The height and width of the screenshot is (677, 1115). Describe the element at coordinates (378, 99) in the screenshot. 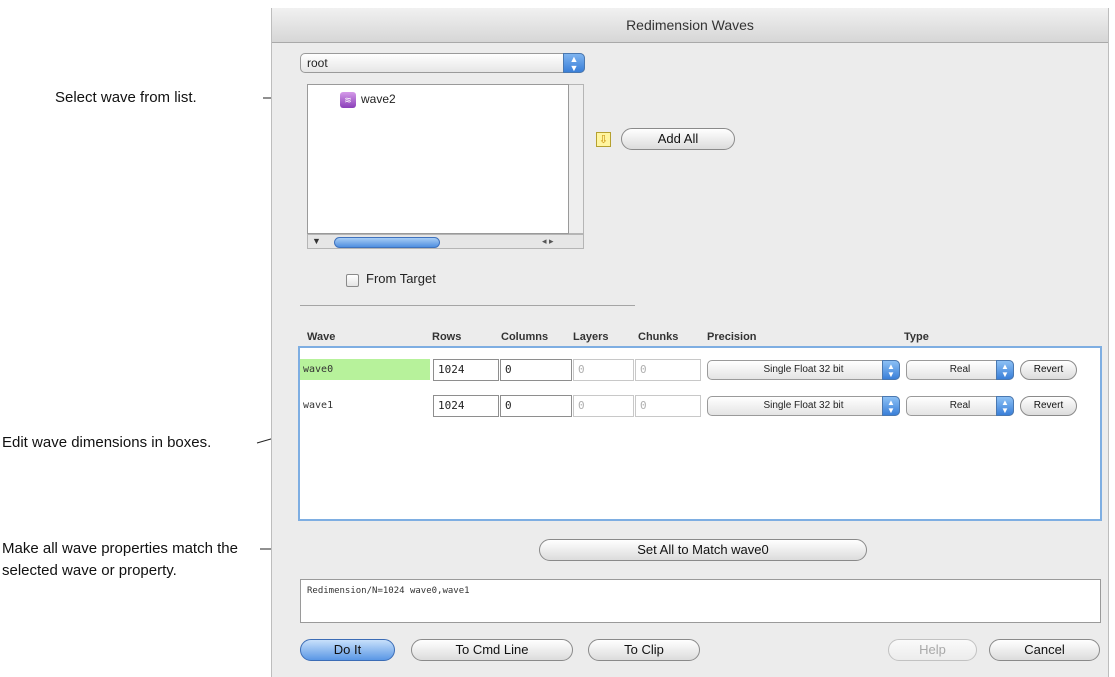

I see `wave-list-item-label: wave2` at that location.